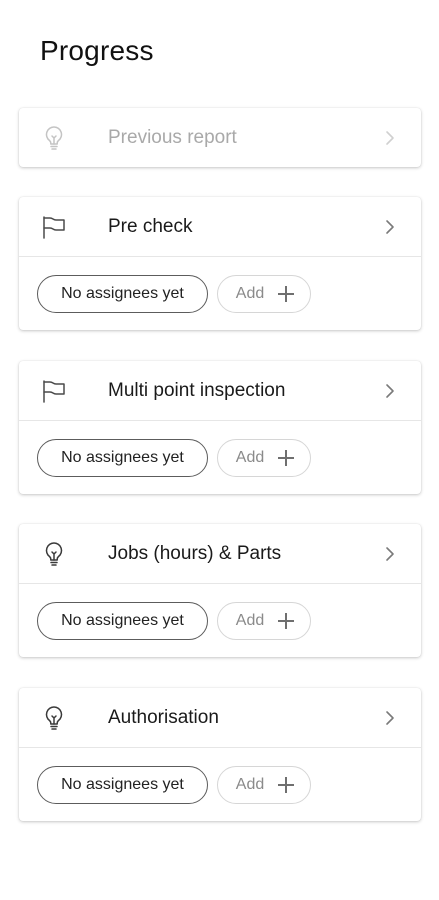 This screenshot has height=900, width=439. I want to click on page-title: Progress, so click(97, 50).